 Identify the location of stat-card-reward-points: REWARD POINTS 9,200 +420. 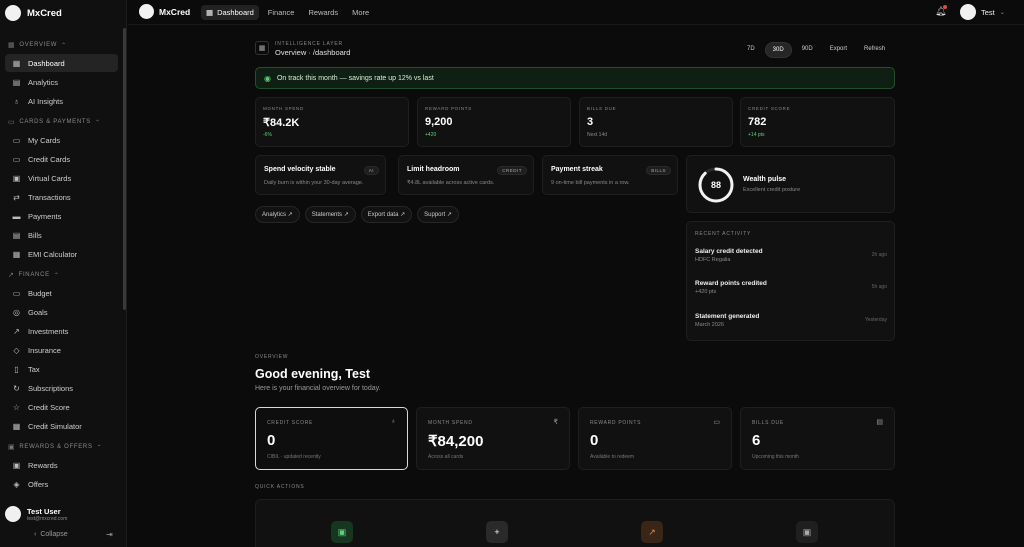
(494, 122).